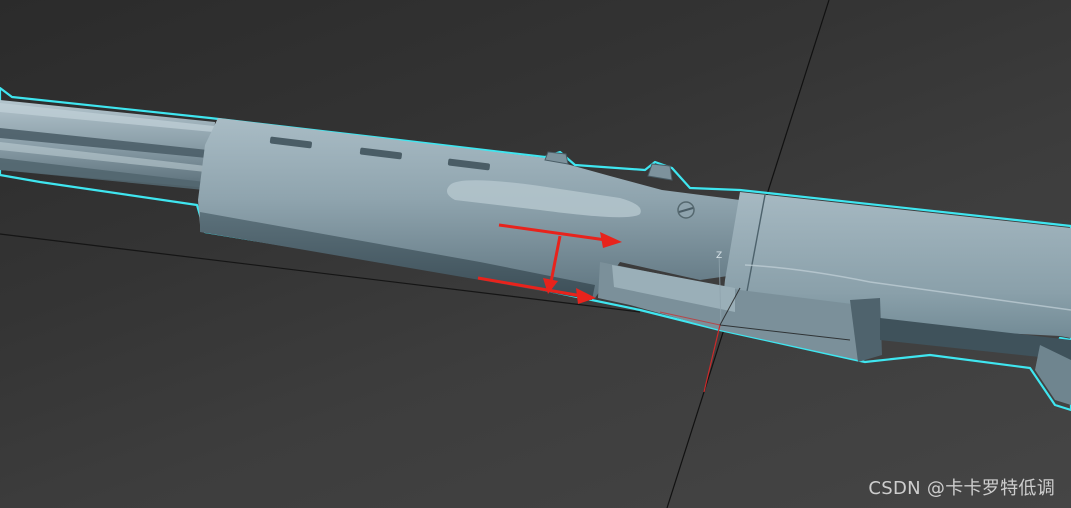 The image size is (1071, 508). Describe the element at coordinates (107, 145) in the screenshot. I see `barrel` at that location.